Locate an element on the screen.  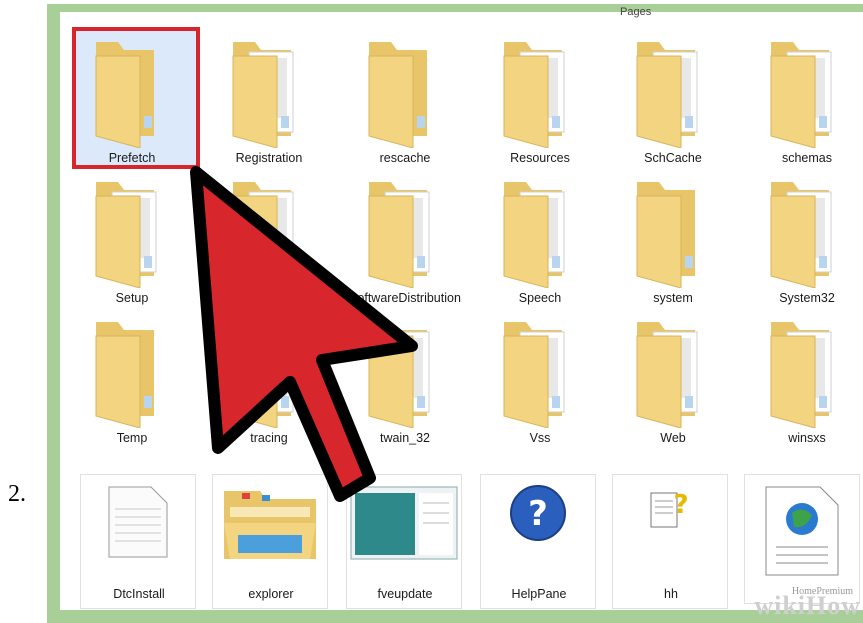
folder-item: Temp is located at coordinates (132, 370).